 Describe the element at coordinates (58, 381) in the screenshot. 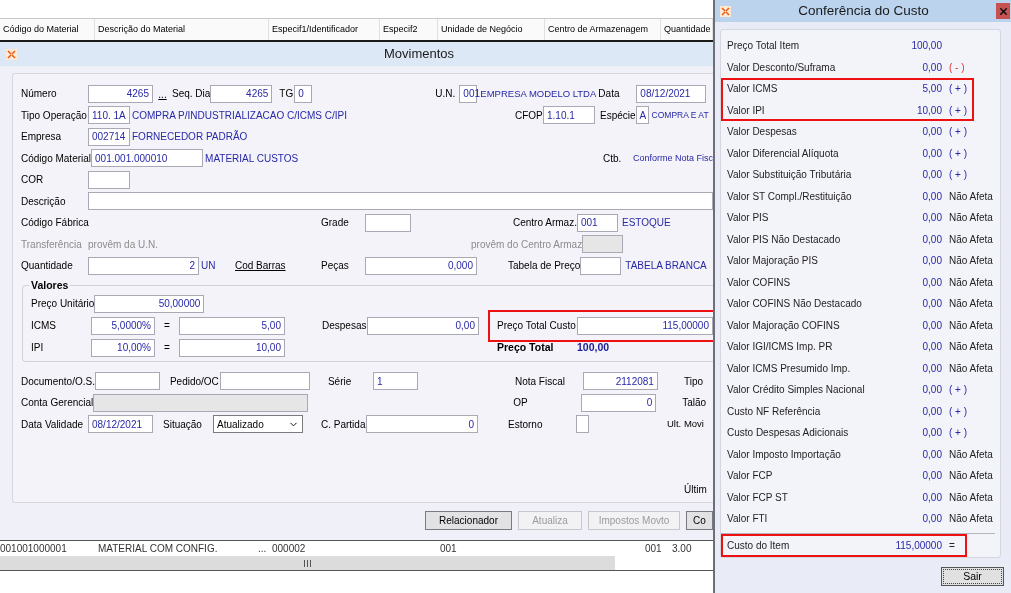

I see `field-label: Documento/O.S.` at that location.